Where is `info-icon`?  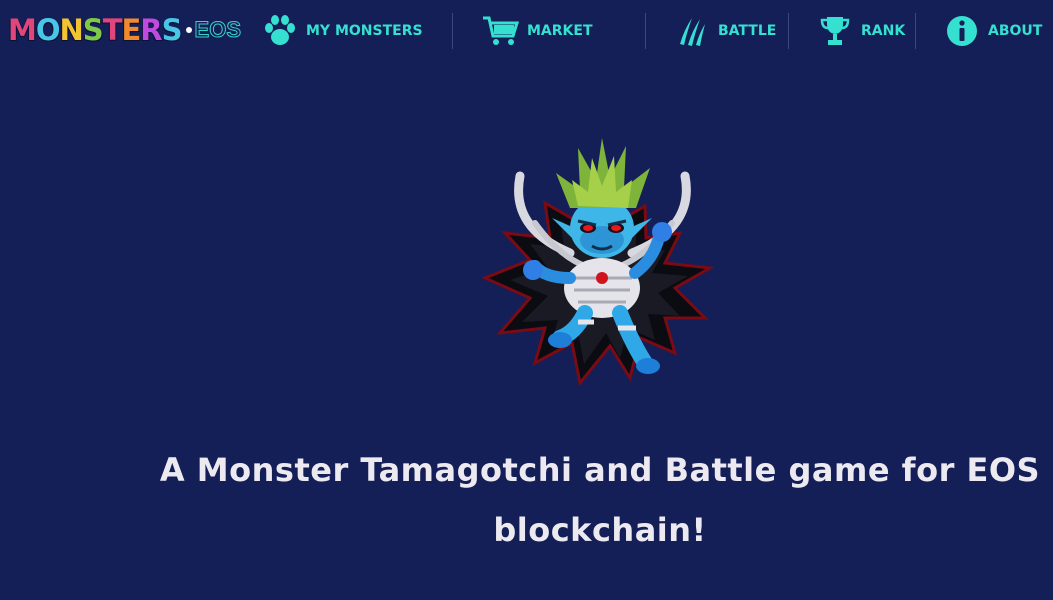 info-icon is located at coordinates (962, 31).